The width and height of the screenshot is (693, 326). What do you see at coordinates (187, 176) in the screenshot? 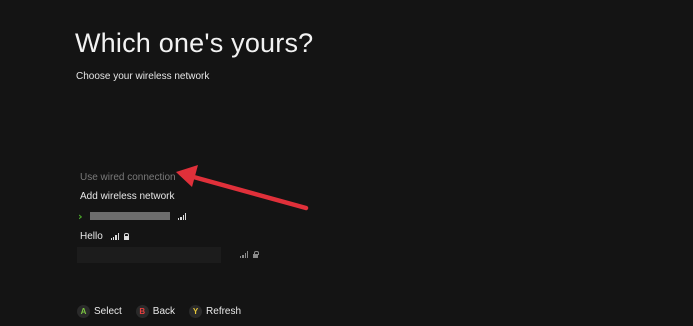
I see `arrow-head` at bounding box center [187, 176].